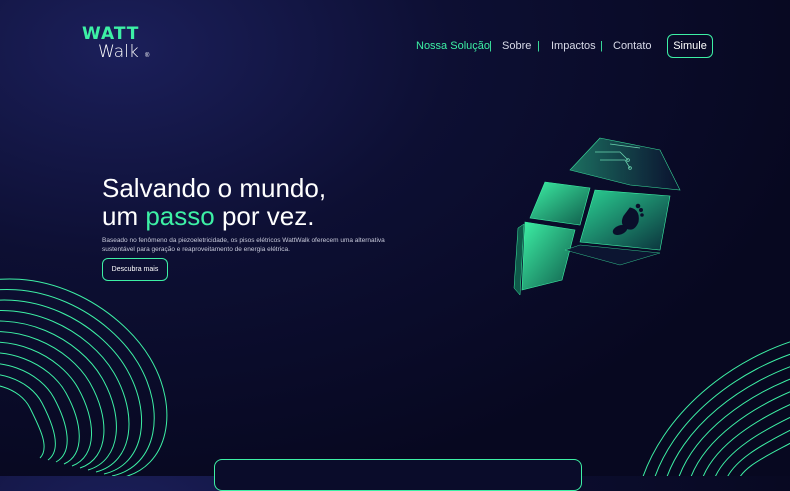 The height and width of the screenshot is (491, 790). I want to click on waves-decoration-left, so click(84, 377).